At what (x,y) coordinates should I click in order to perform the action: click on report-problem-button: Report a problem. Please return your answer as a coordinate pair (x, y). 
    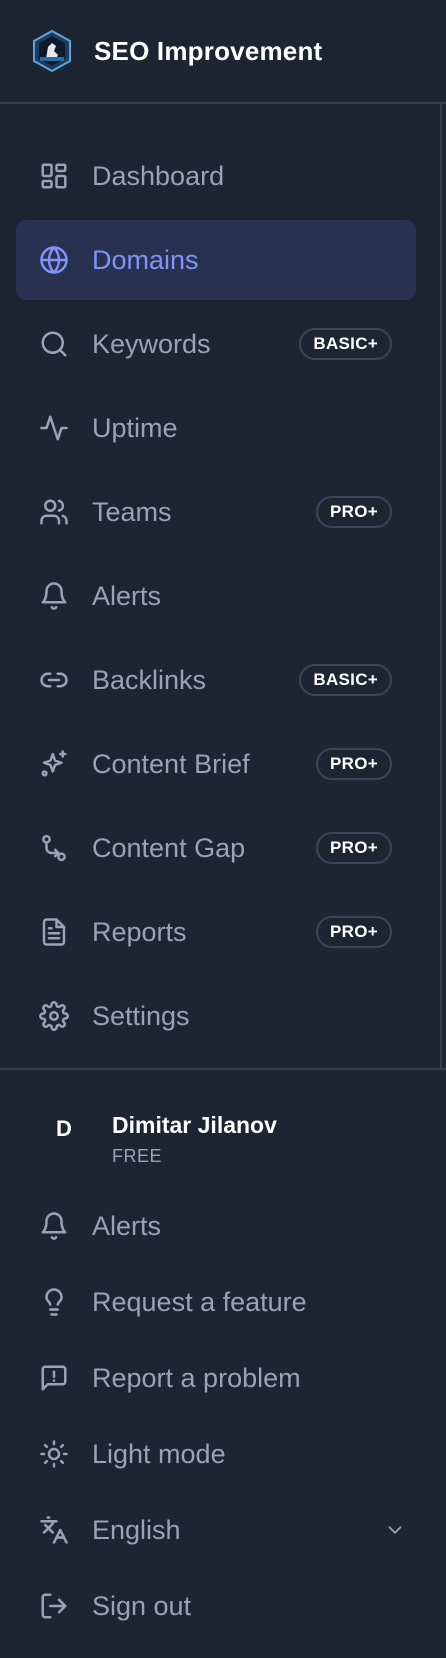
    Looking at the image, I should click on (223, 1378).